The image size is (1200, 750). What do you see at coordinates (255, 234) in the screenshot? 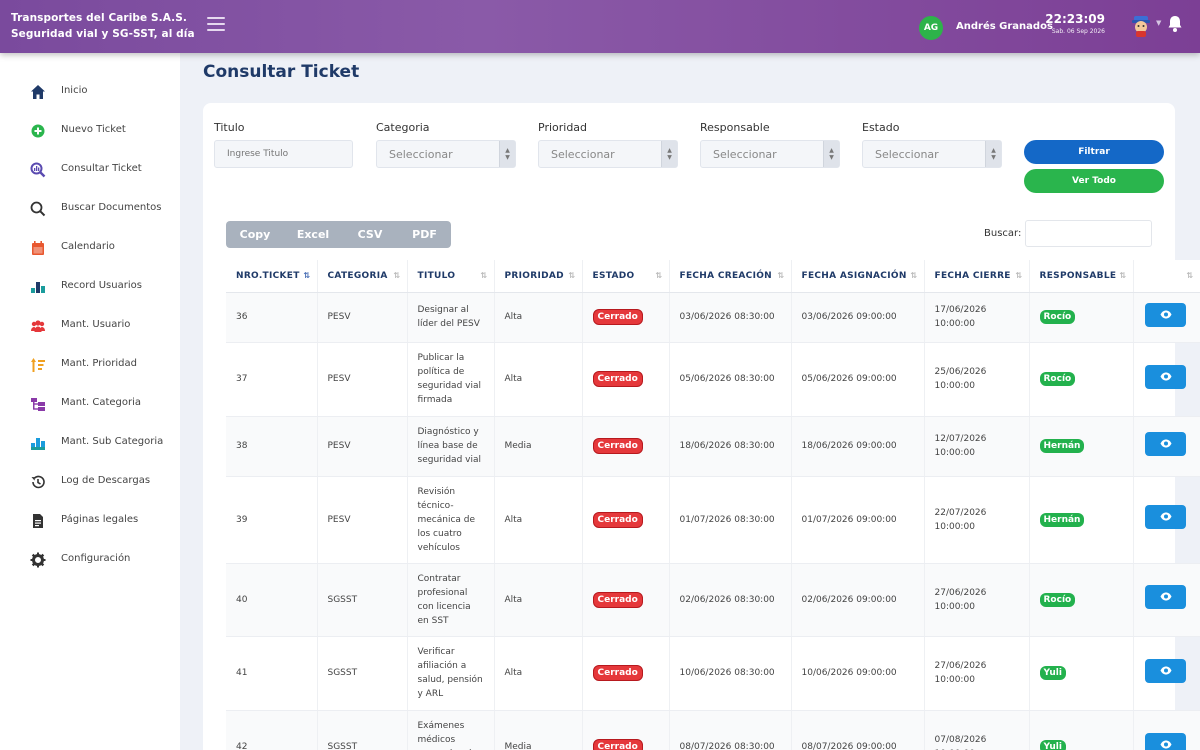
I see `copy-button: Copy` at bounding box center [255, 234].